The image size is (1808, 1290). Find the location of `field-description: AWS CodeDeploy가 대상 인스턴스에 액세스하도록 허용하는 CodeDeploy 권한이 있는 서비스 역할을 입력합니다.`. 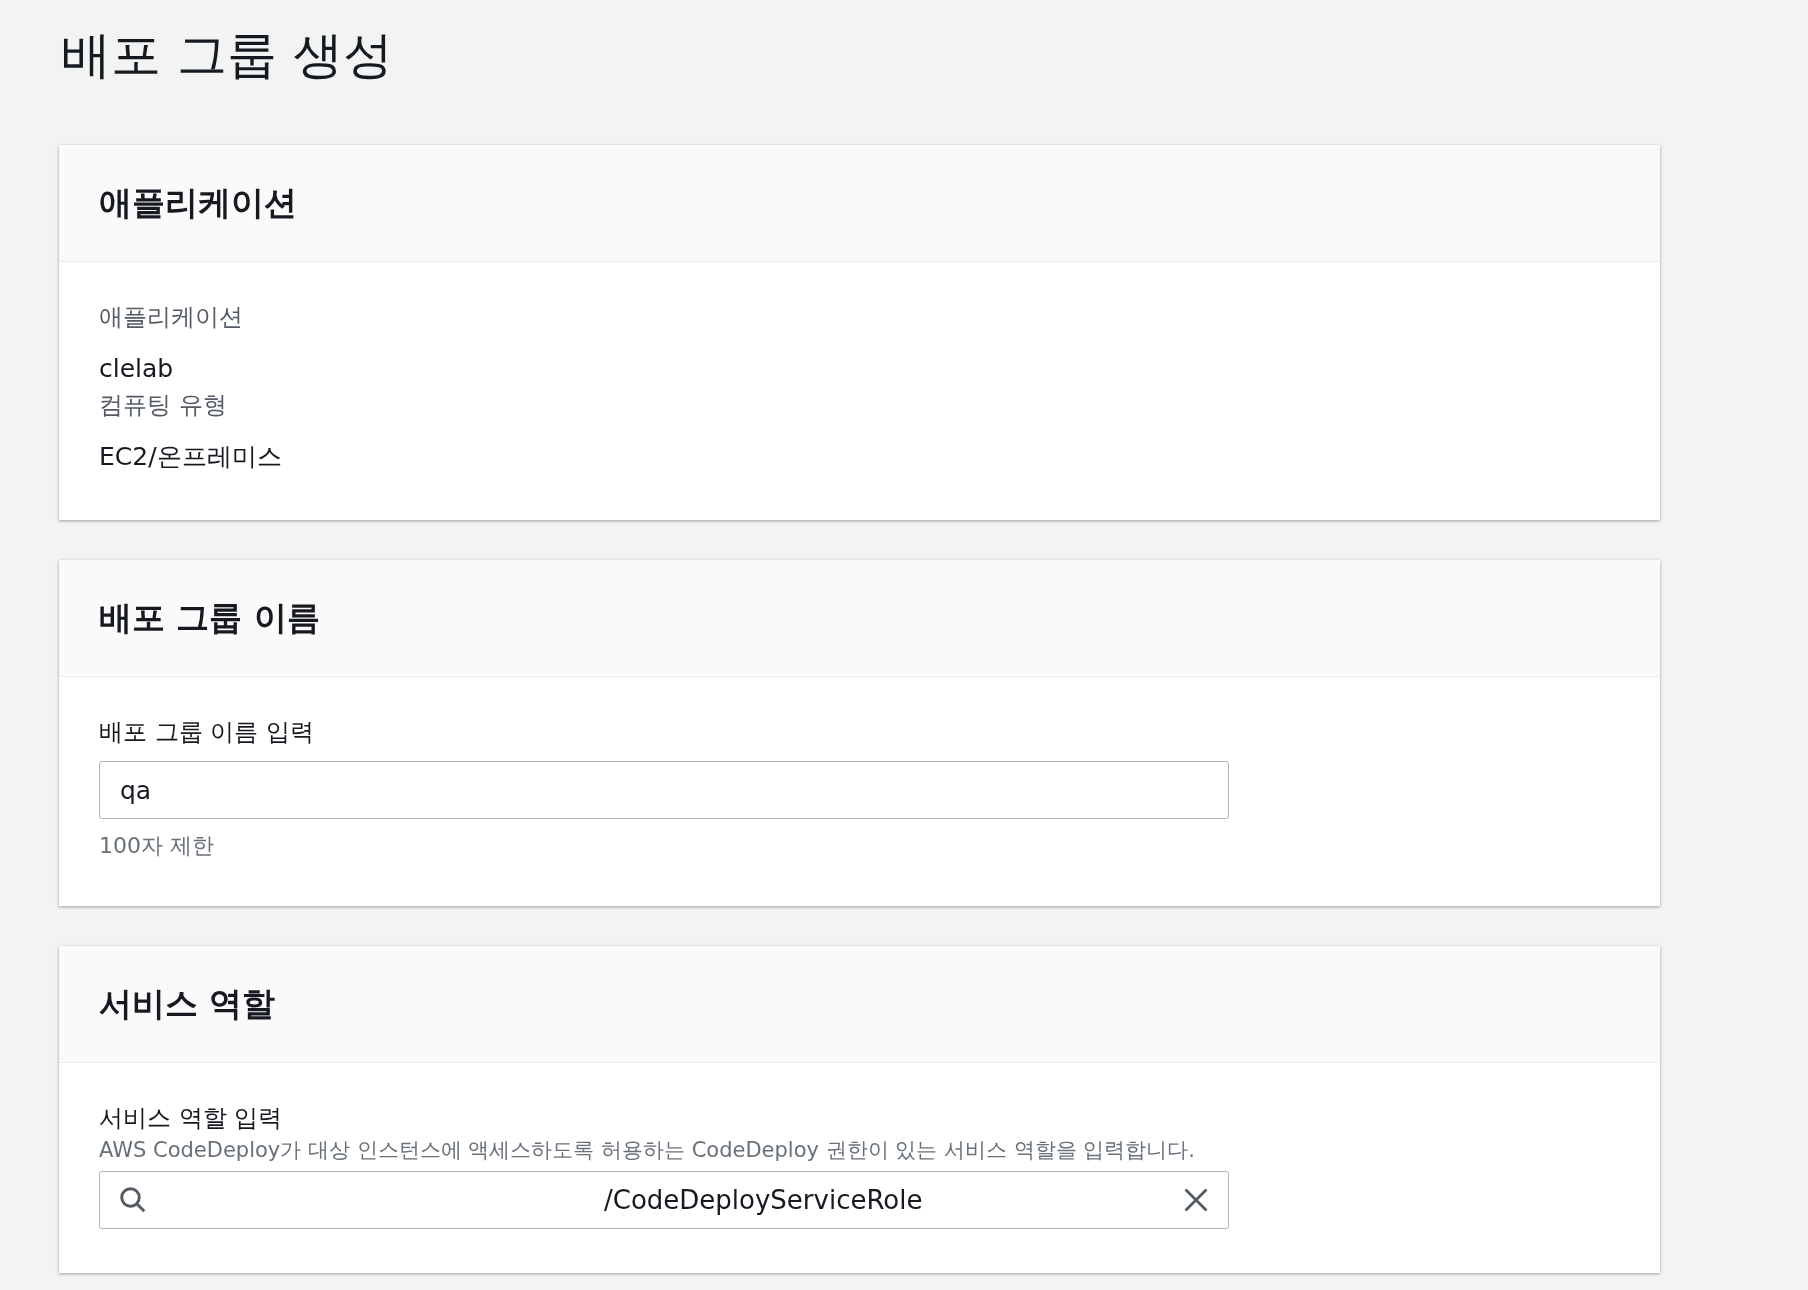

field-description: AWS CodeDeploy가 대상 인스턴스에 액세스하도록 허용하는 CodeDeploy 권한이 있는 서비스 역할을 입력합니다. is located at coordinates (647, 1150).